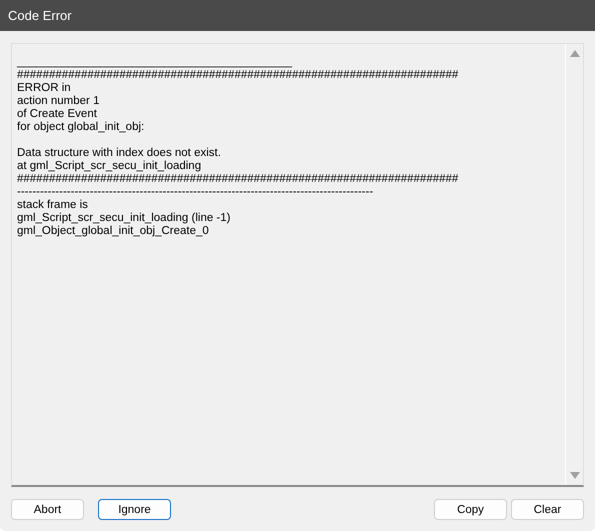 The height and width of the screenshot is (531, 595). I want to click on log-line: for object global_init_obj:, so click(81, 127).